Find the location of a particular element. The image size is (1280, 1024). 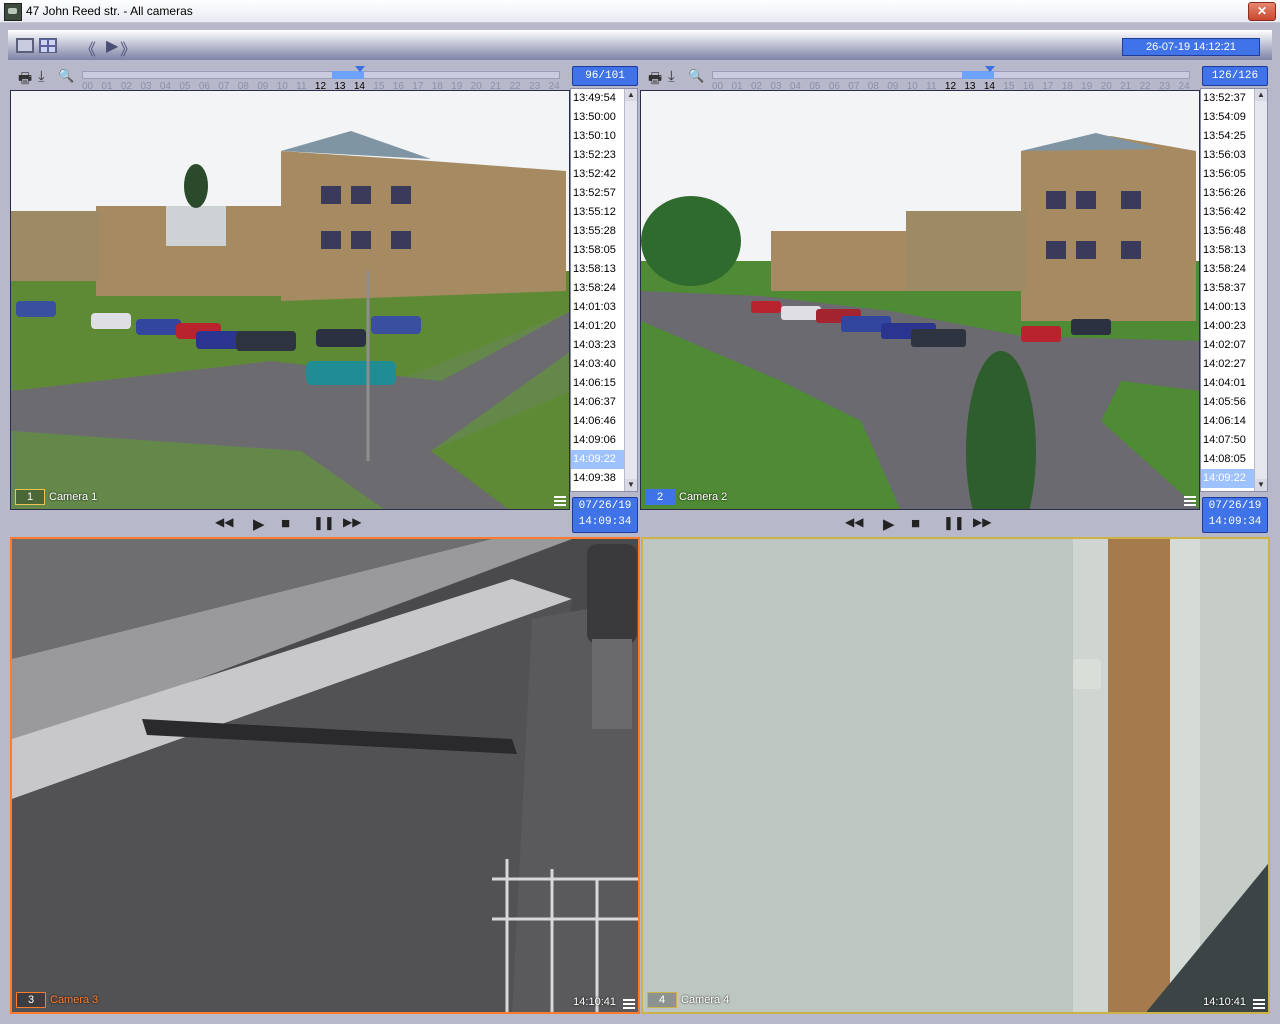

event-list-item: 14:05:56 is located at coordinates (1228, 402).